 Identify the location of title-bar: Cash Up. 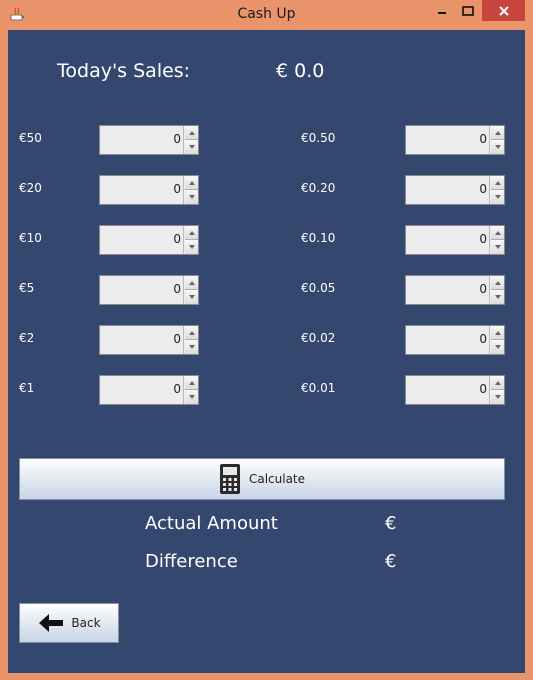
(266, 15).